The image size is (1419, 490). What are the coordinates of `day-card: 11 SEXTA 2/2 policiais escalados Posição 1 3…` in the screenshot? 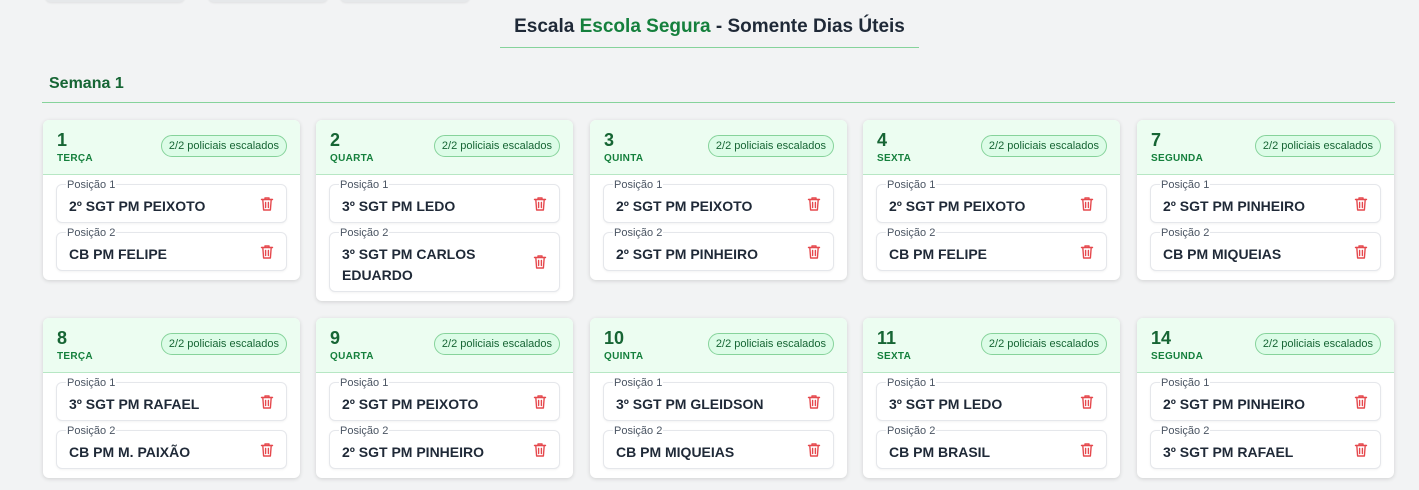 It's located at (991, 398).